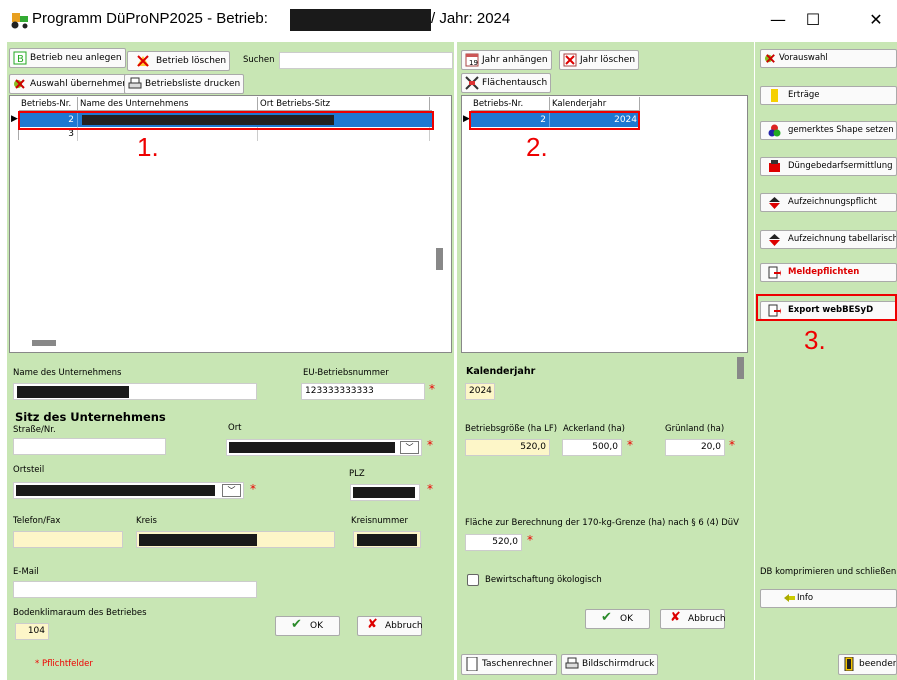 This screenshot has width=897, height=680. Describe the element at coordinates (511, 429) in the screenshot. I see `farm-size-label: Betriebsgröße (ha LF)` at that location.